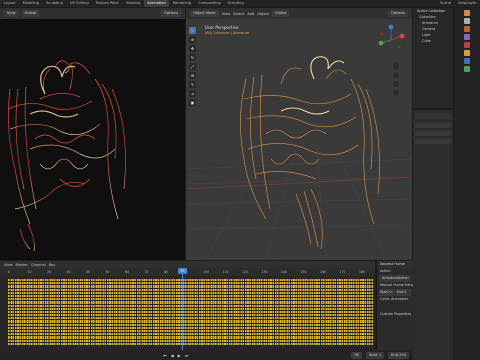 The height and width of the screenshot is (360, 480). What do you see at coordinates (391, 41) in the screenshot?
I see `navigation-gizmo` at bounding box center [391, 41].